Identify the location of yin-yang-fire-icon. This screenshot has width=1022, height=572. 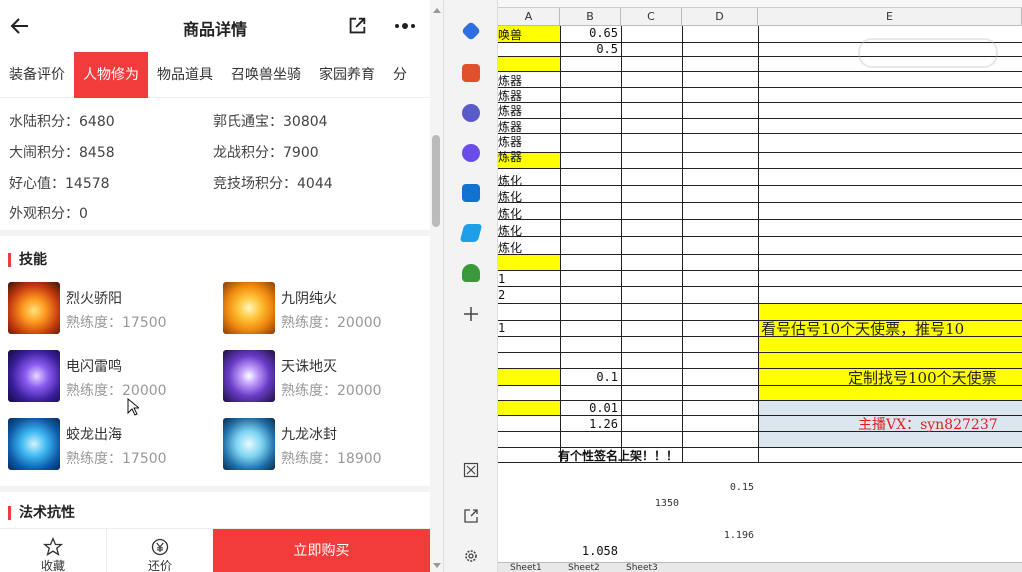
(249, 308).